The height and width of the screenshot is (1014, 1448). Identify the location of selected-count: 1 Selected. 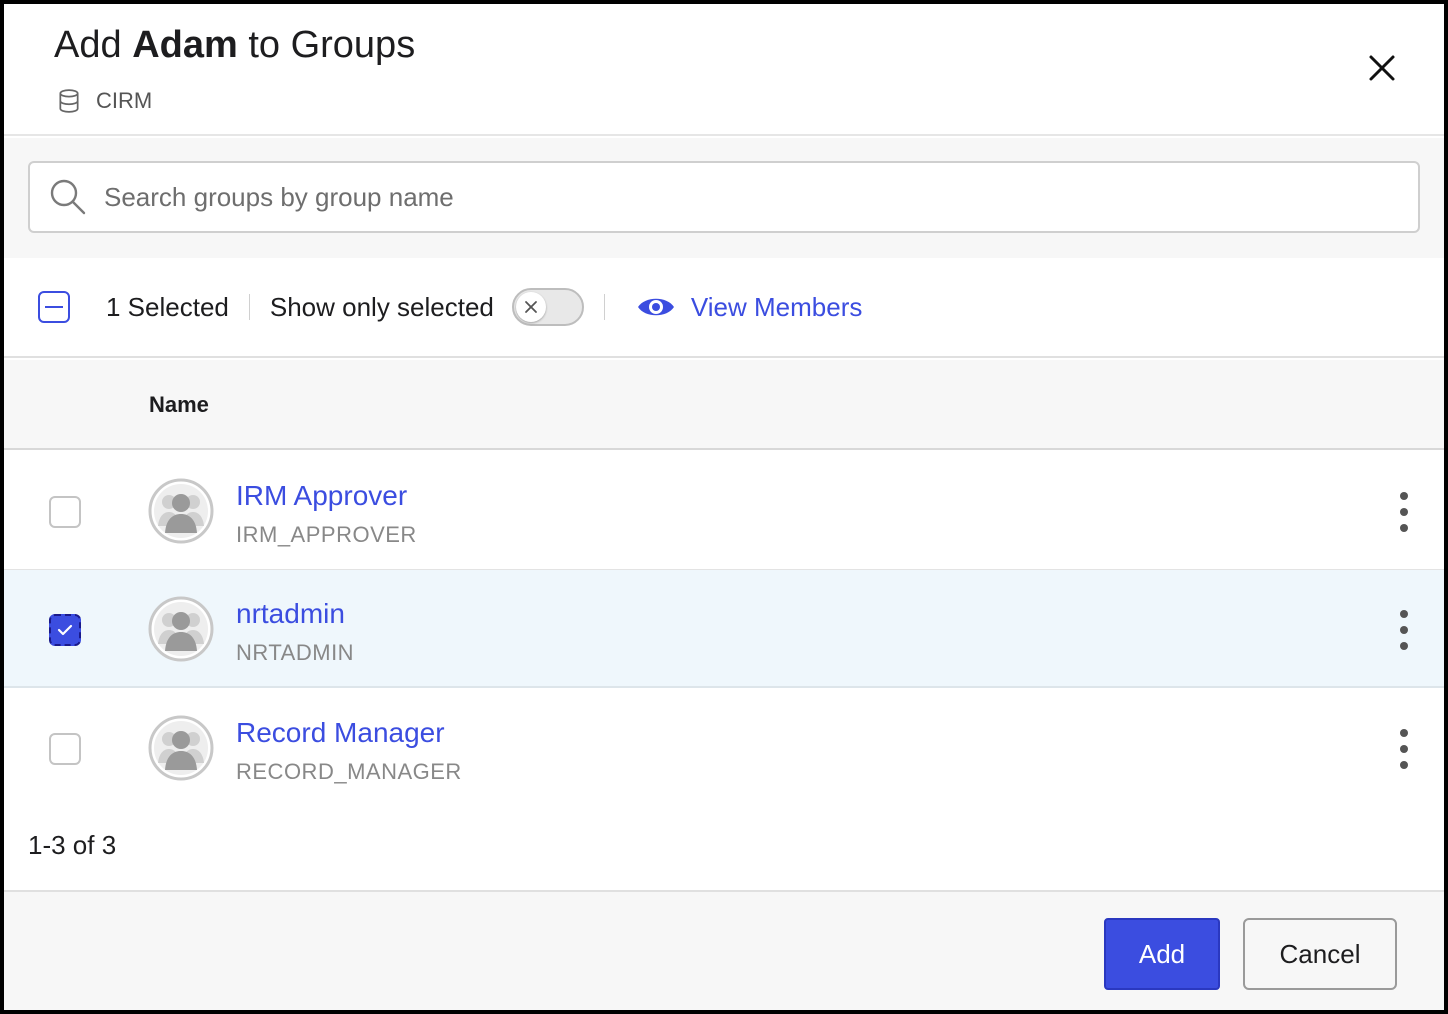
(167, 306).